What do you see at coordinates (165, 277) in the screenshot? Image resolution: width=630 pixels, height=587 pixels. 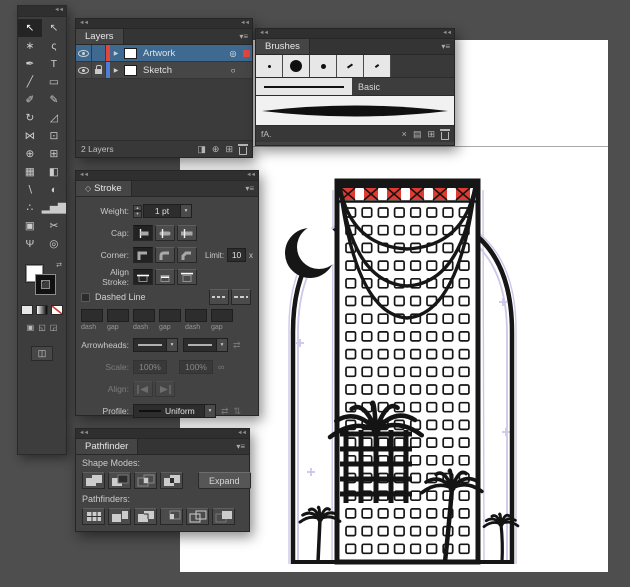 I see `align-inside-button` at bounding box center [165, 277].